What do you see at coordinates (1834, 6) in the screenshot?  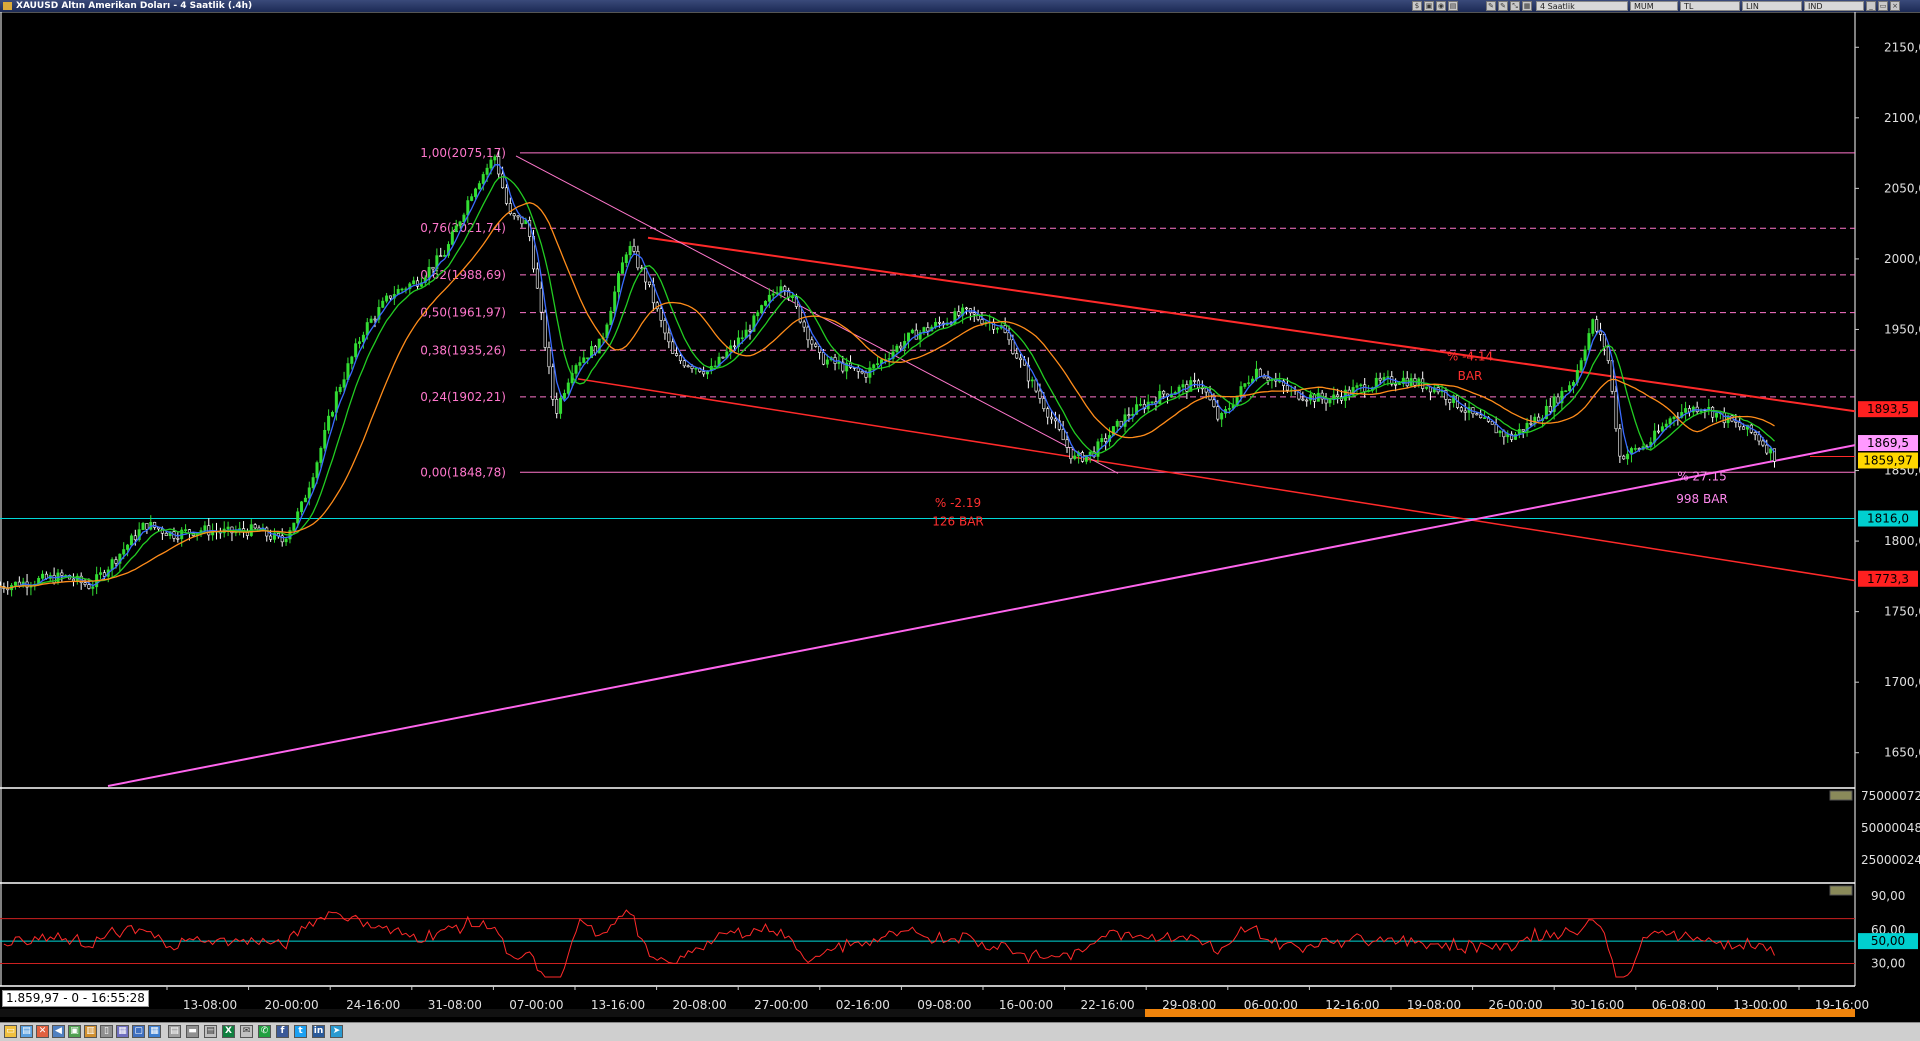 I see `indicator-select: IND` at bounding box center [1834, 6].